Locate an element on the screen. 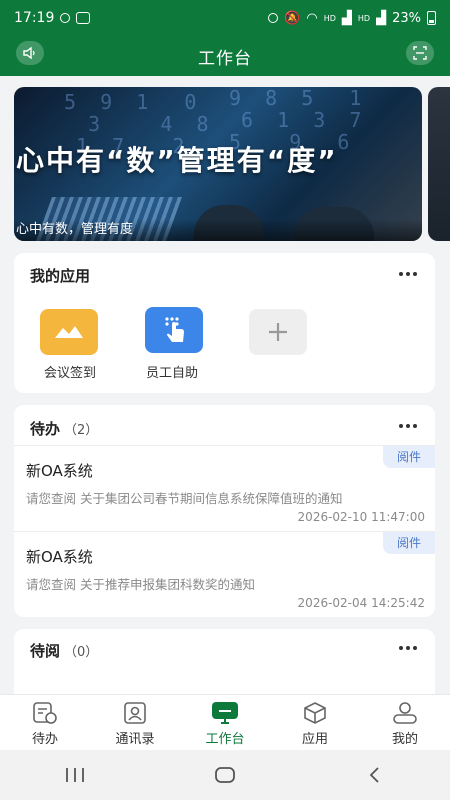  toread-title: 待阅 （0） is located at coordinates (64, 651).